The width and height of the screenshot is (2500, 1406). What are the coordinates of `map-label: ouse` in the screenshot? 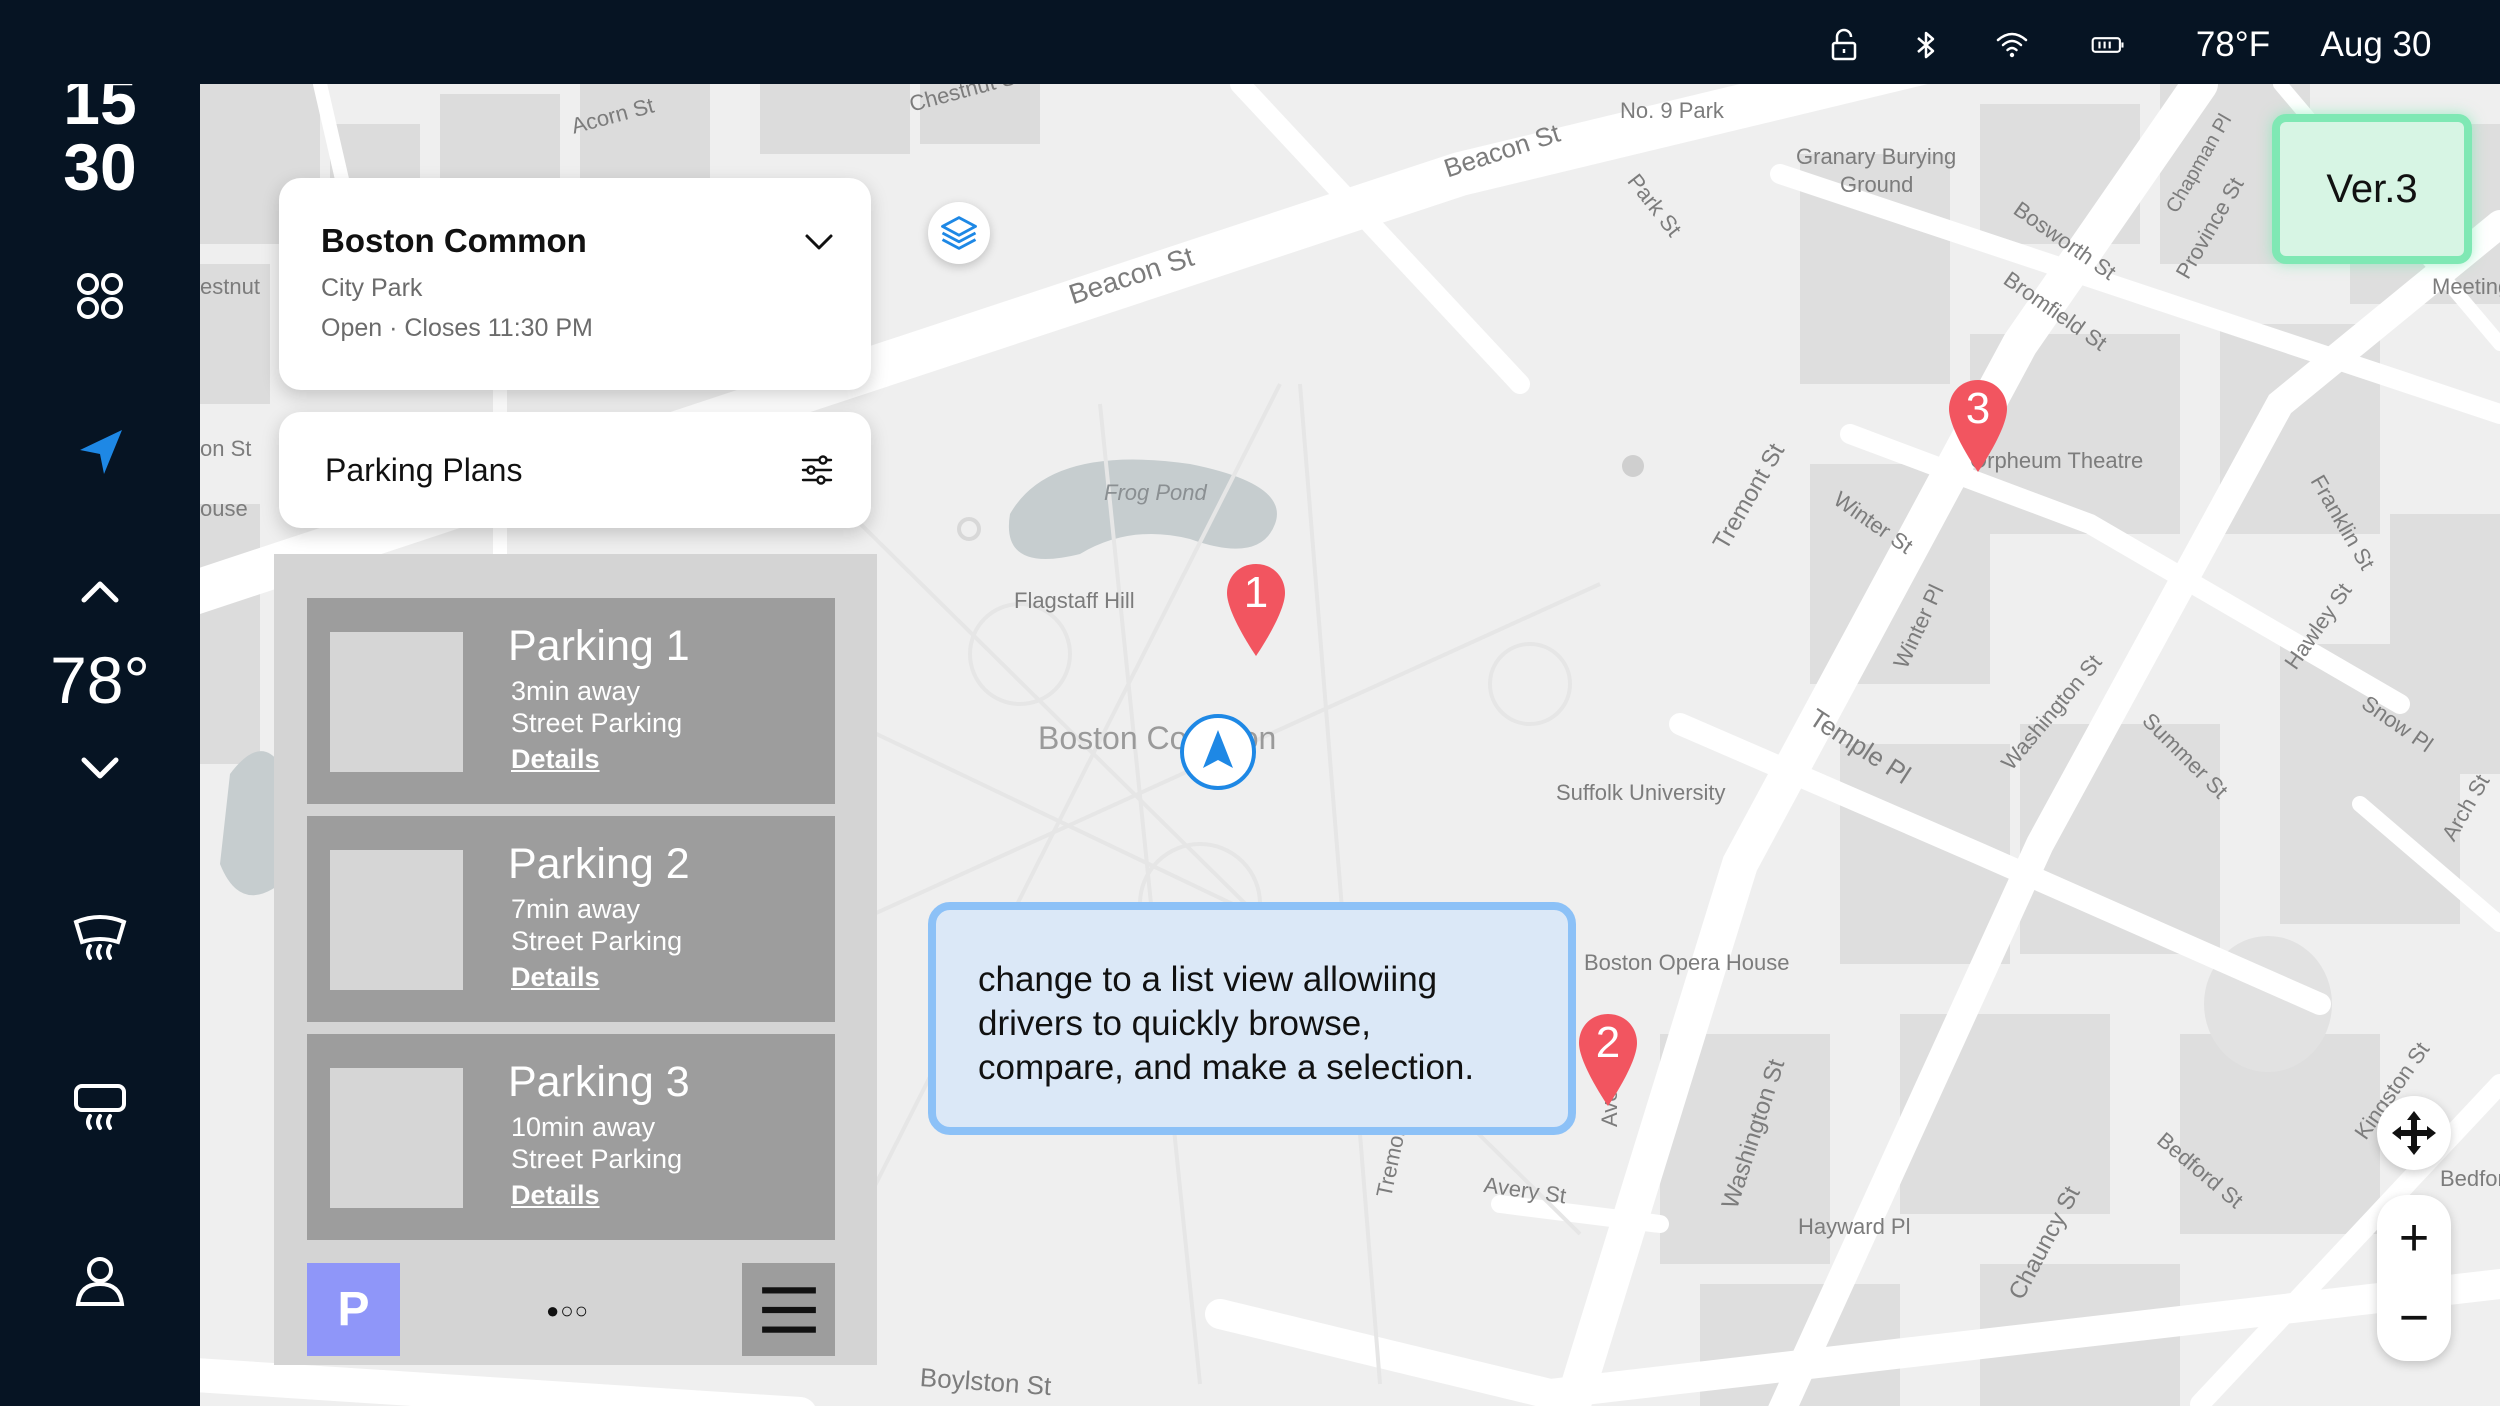 It's located at (224, 508).